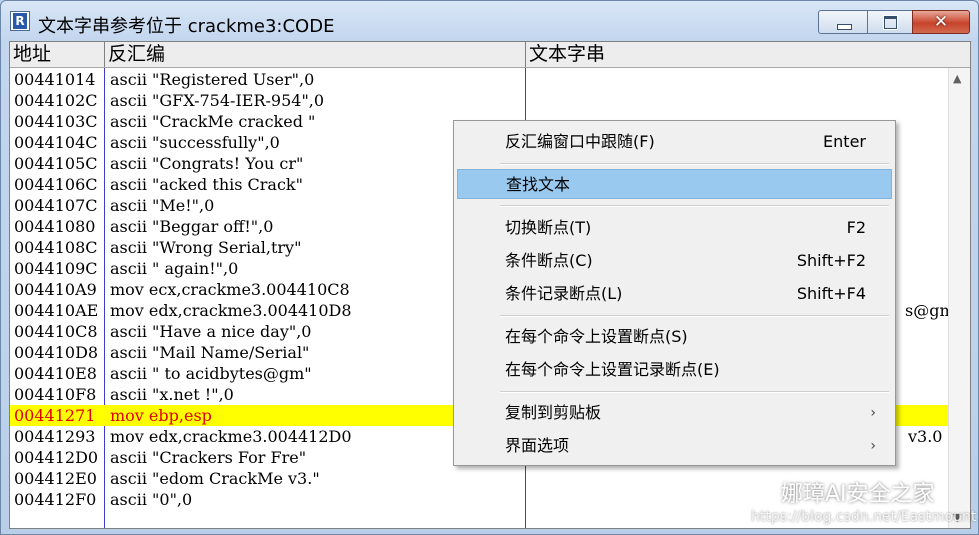 The width and height of the screenshot is (979, 535). What do you see at coordinates (580, 141) in the screenshot?
I see `menu-item-label: 反汇编窗口中跟随(F)` at bounding box center [580, 141].